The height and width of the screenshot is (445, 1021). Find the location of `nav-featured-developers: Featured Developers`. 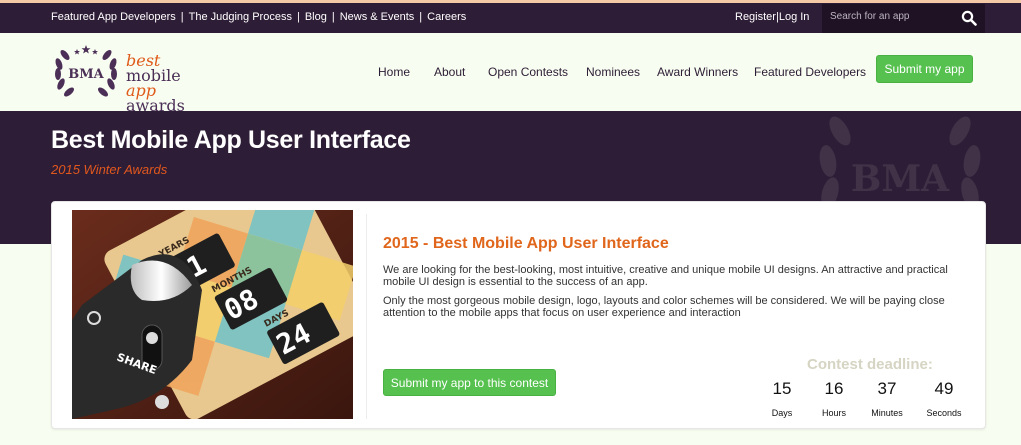

nav-featured-developers: Featured Developers is located at coordinates (810, 72).